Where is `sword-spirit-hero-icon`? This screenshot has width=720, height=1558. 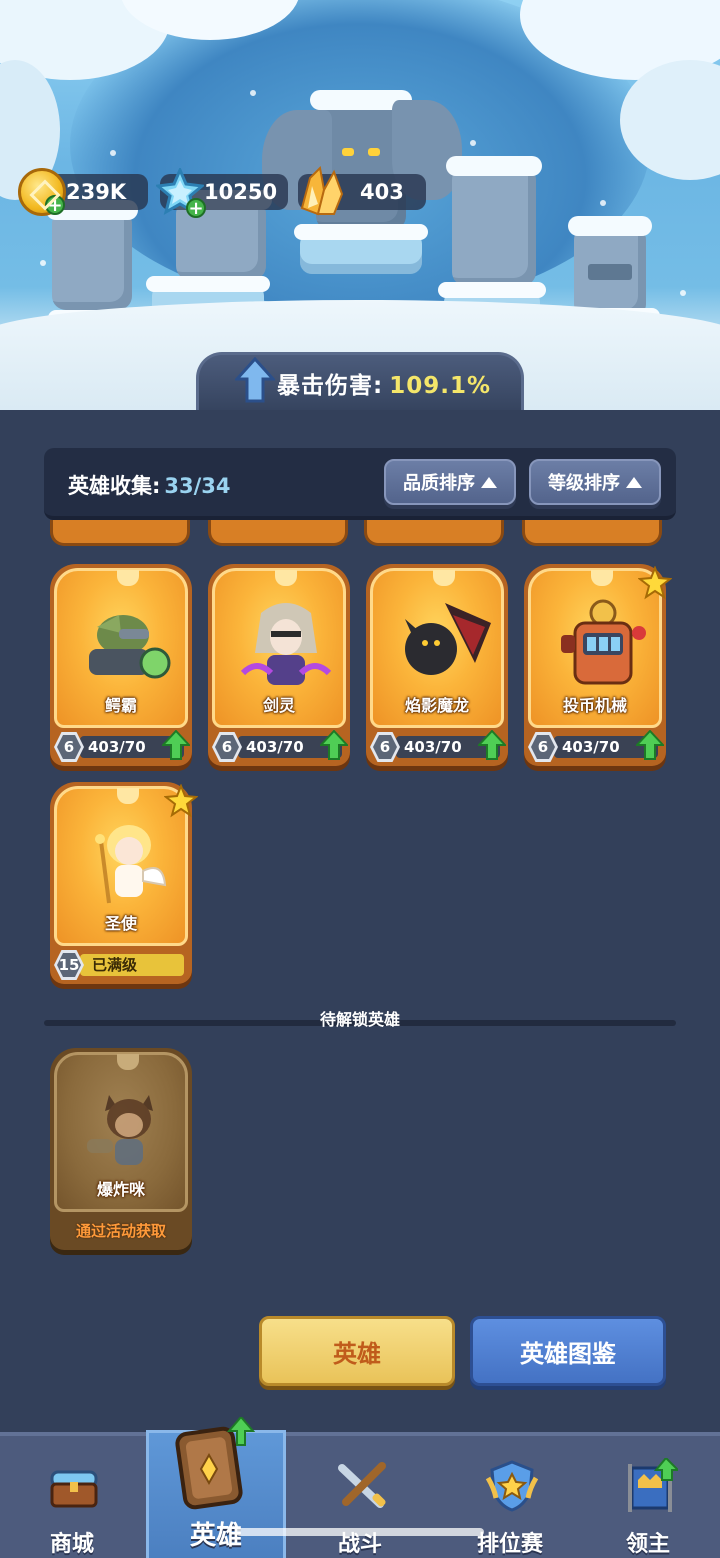 sword-spirit-hero-icon is located at coordinates (286, 644).